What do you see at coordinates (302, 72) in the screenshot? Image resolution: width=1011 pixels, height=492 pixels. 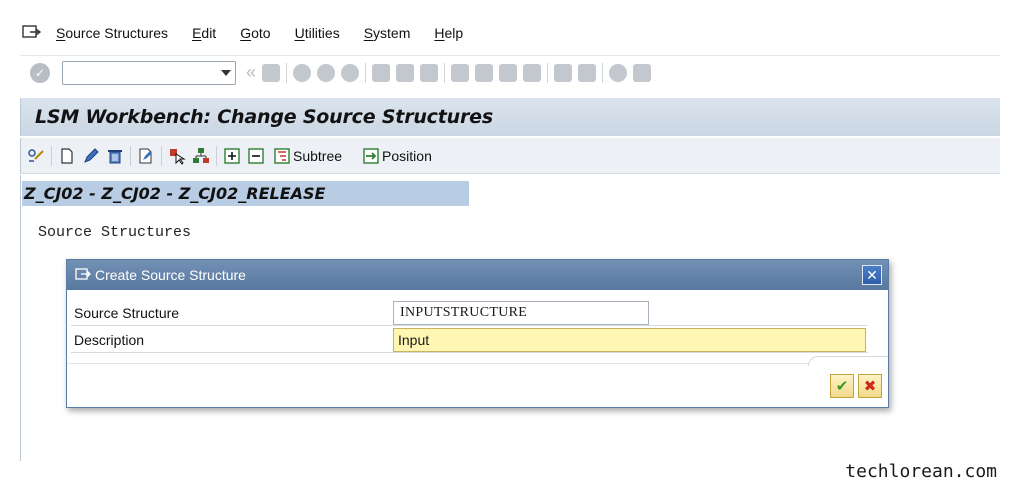 I see `back-icon` at bounding box center [302, 72].